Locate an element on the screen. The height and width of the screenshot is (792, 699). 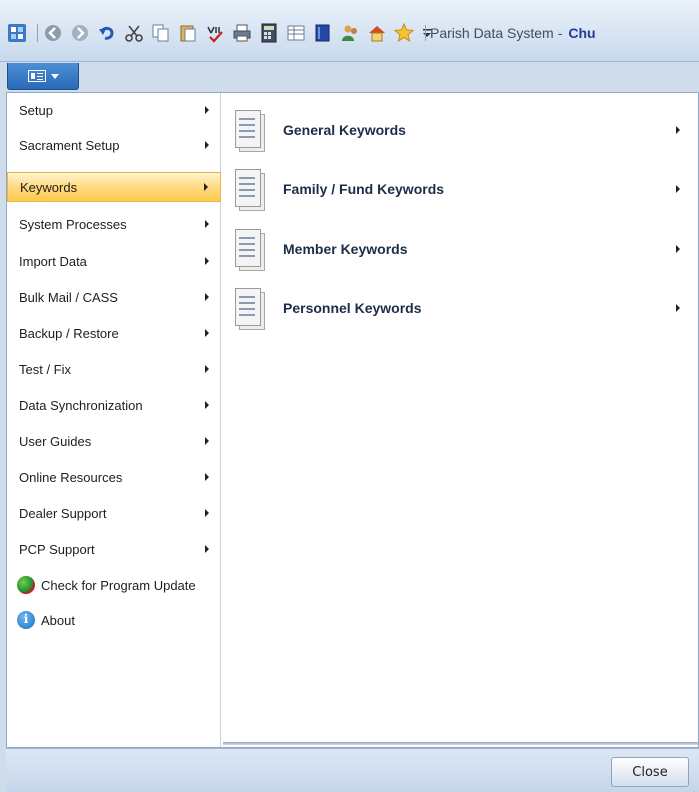
app-logo-icon is located at coordinates (17, 33).